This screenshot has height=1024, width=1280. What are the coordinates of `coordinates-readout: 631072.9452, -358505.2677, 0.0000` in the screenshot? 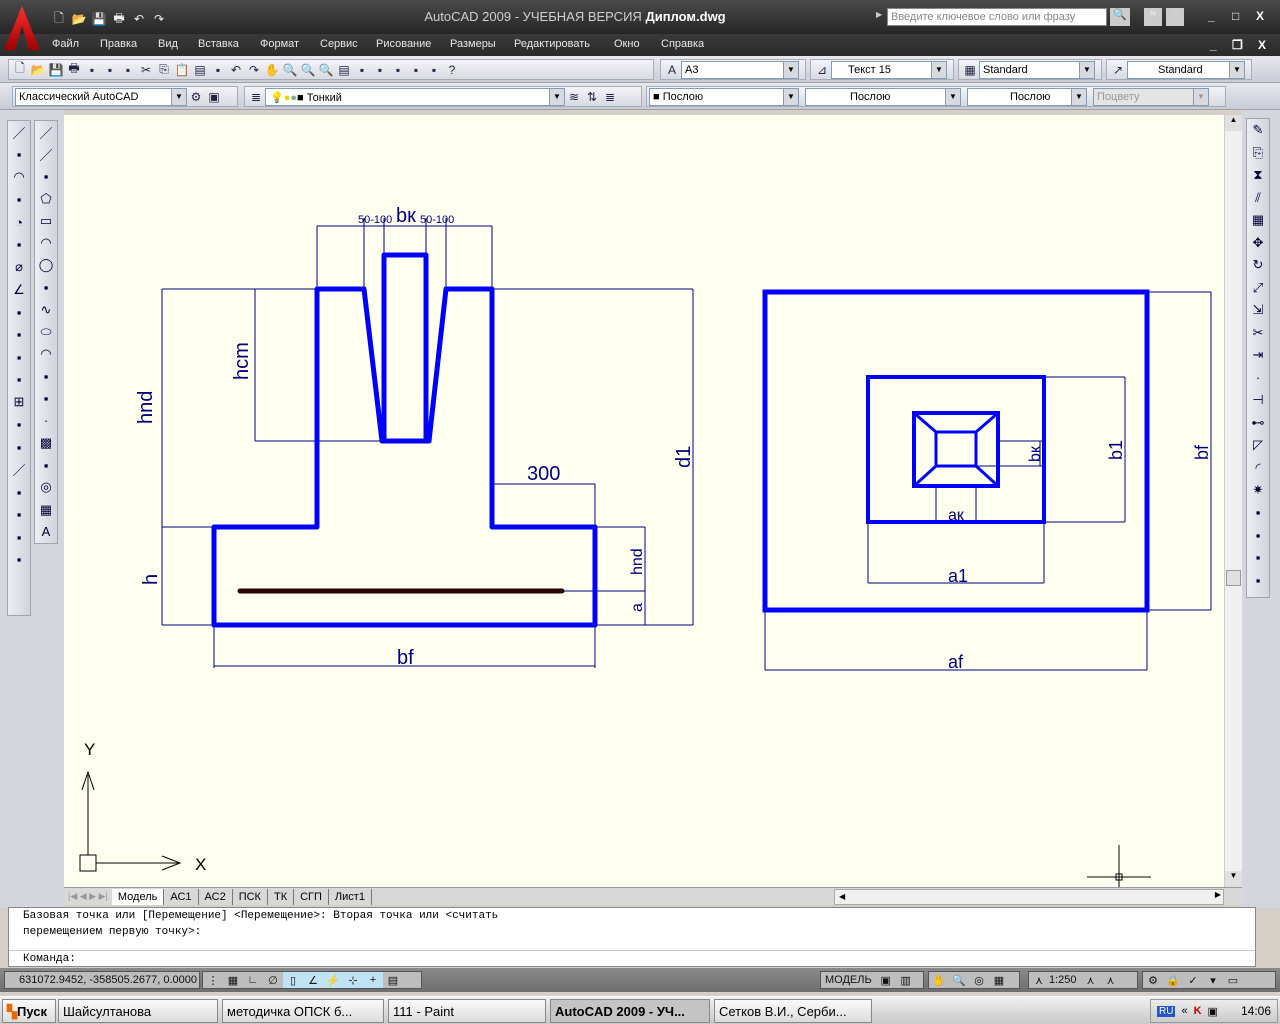 It's located at (102, 980).